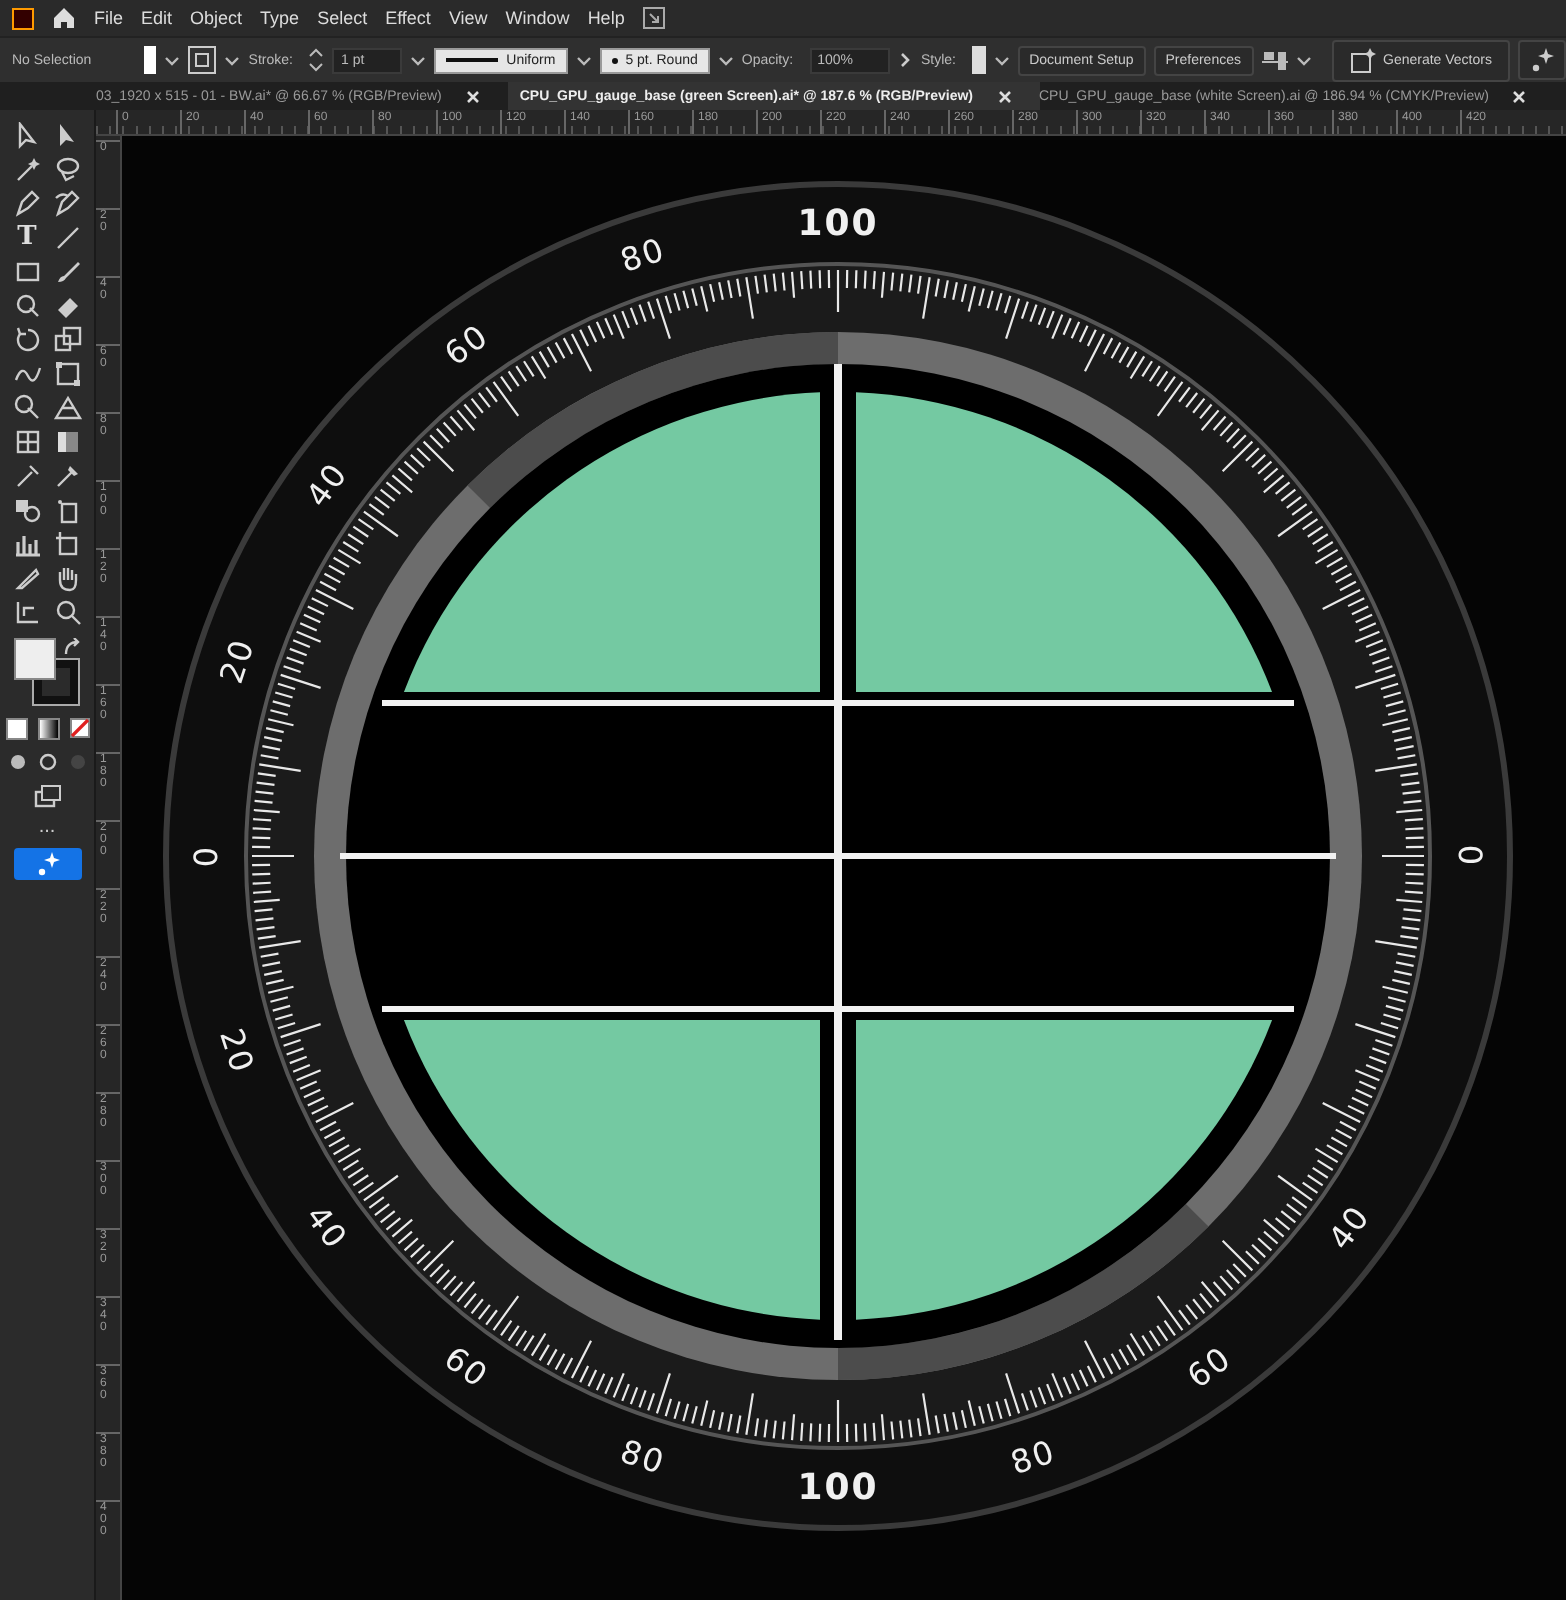 The width and height of the screenshot is (1566, 1600). I want to click on menu-item: Window, so click(537, 18).